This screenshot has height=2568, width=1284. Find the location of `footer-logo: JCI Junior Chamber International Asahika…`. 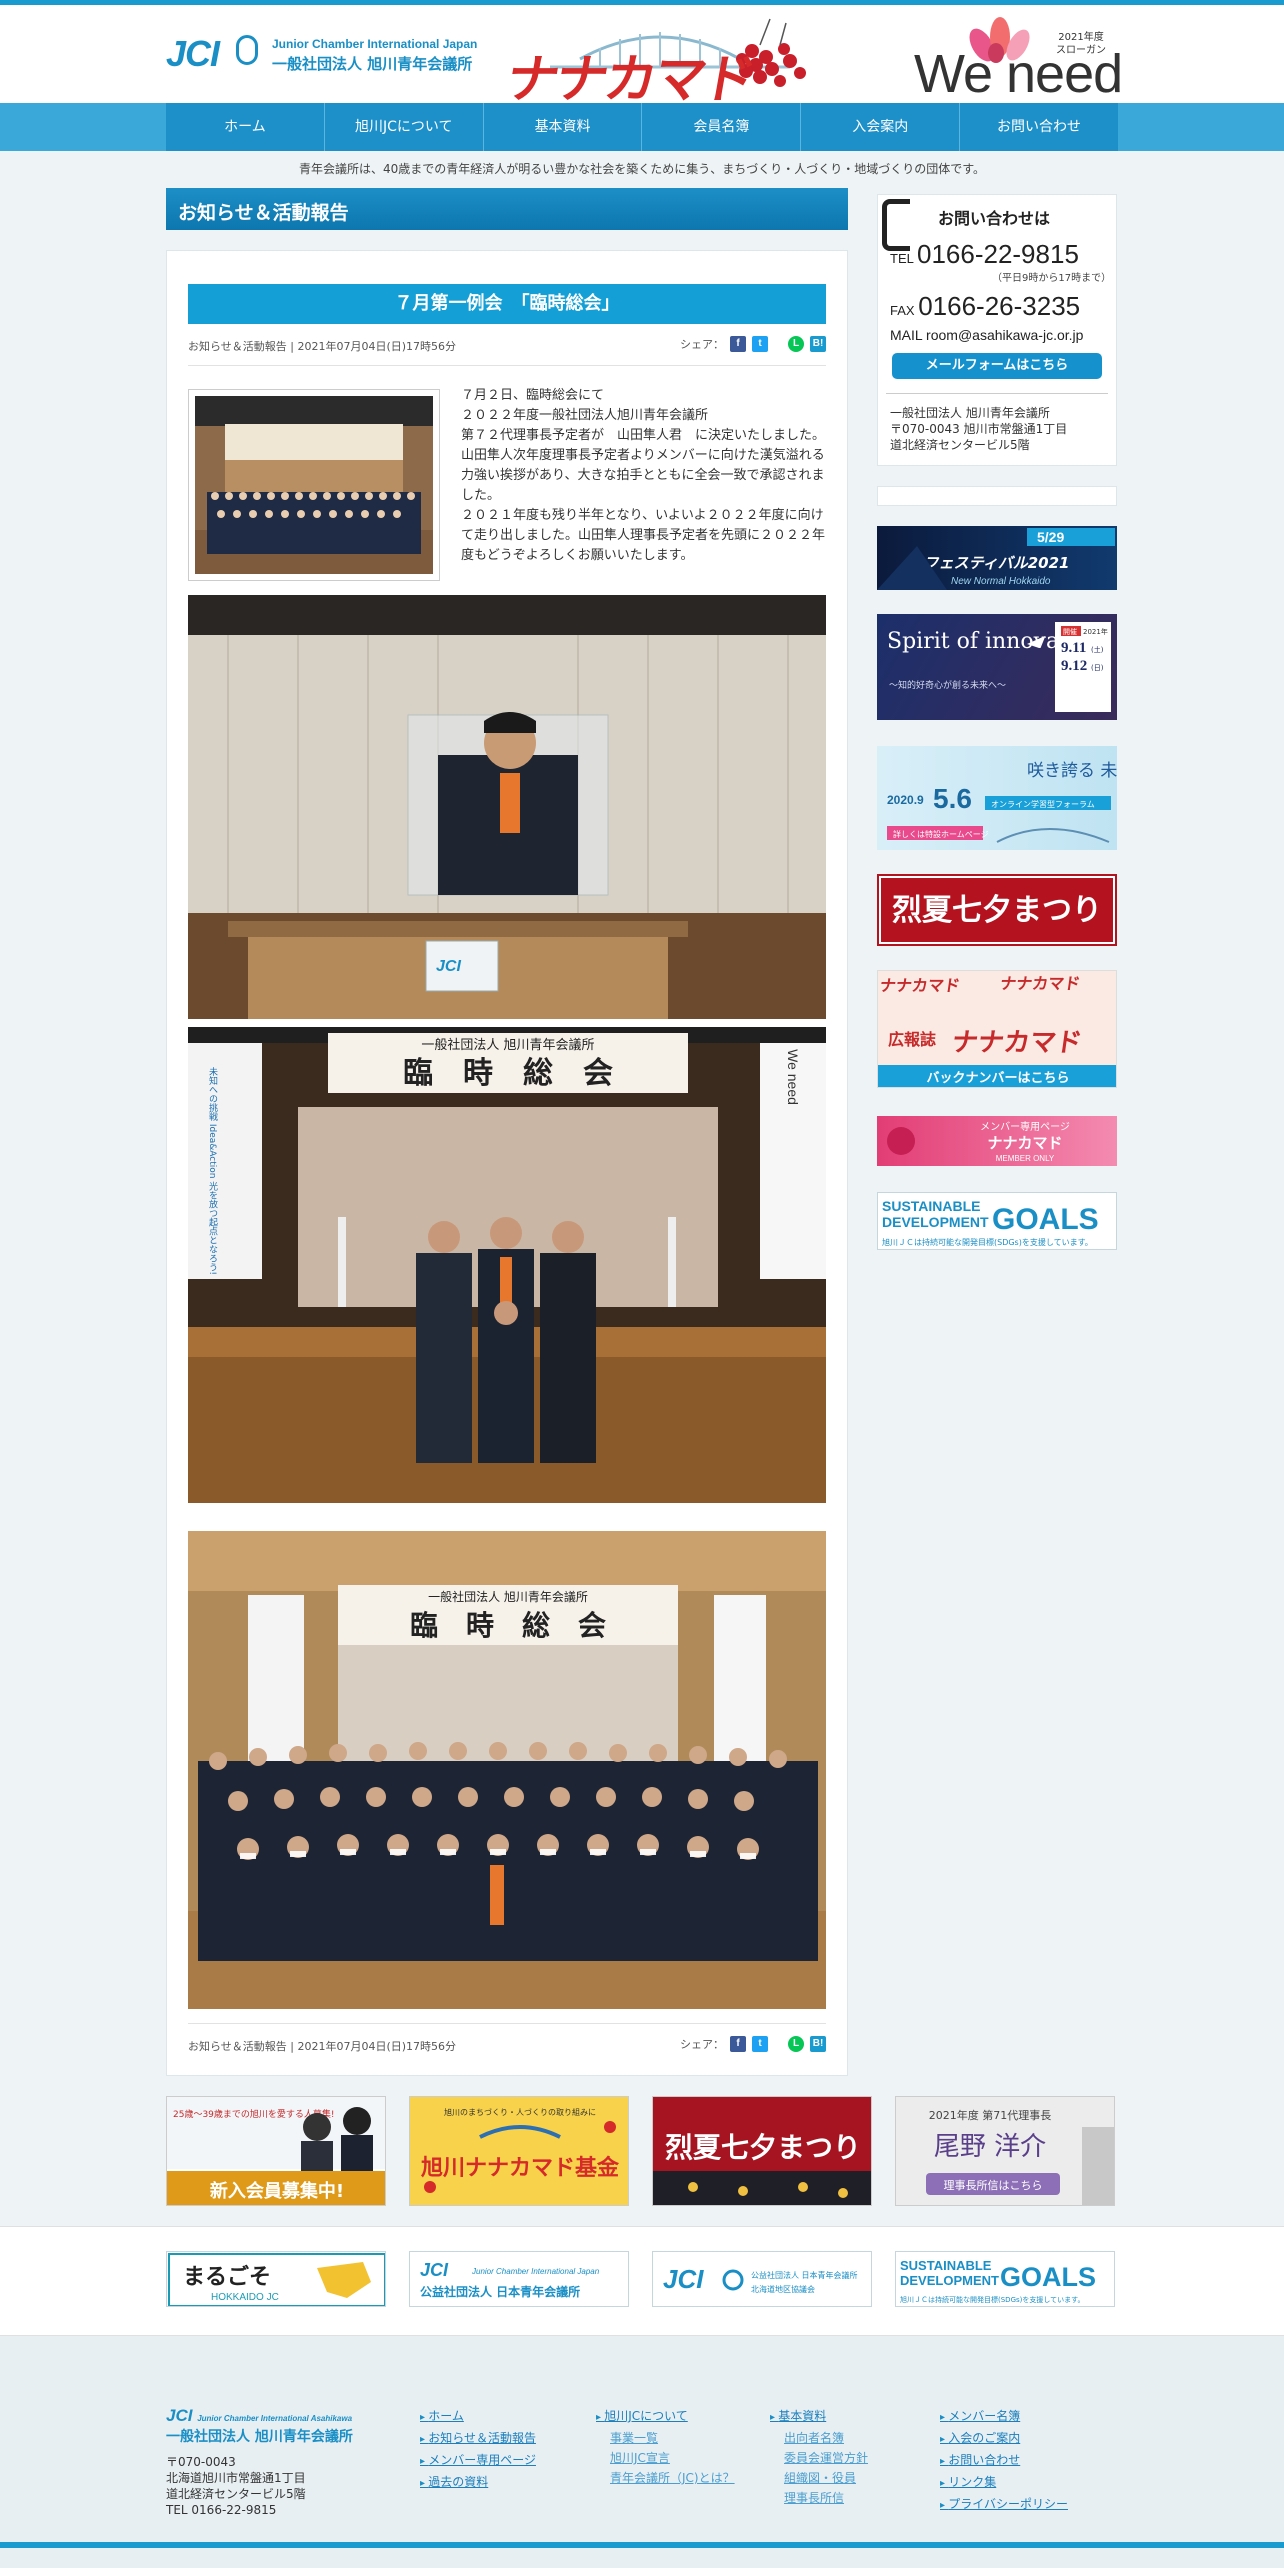

footer-logo: JCI Junior Chamber International Asahika… is located at coordinates (259, 2416).